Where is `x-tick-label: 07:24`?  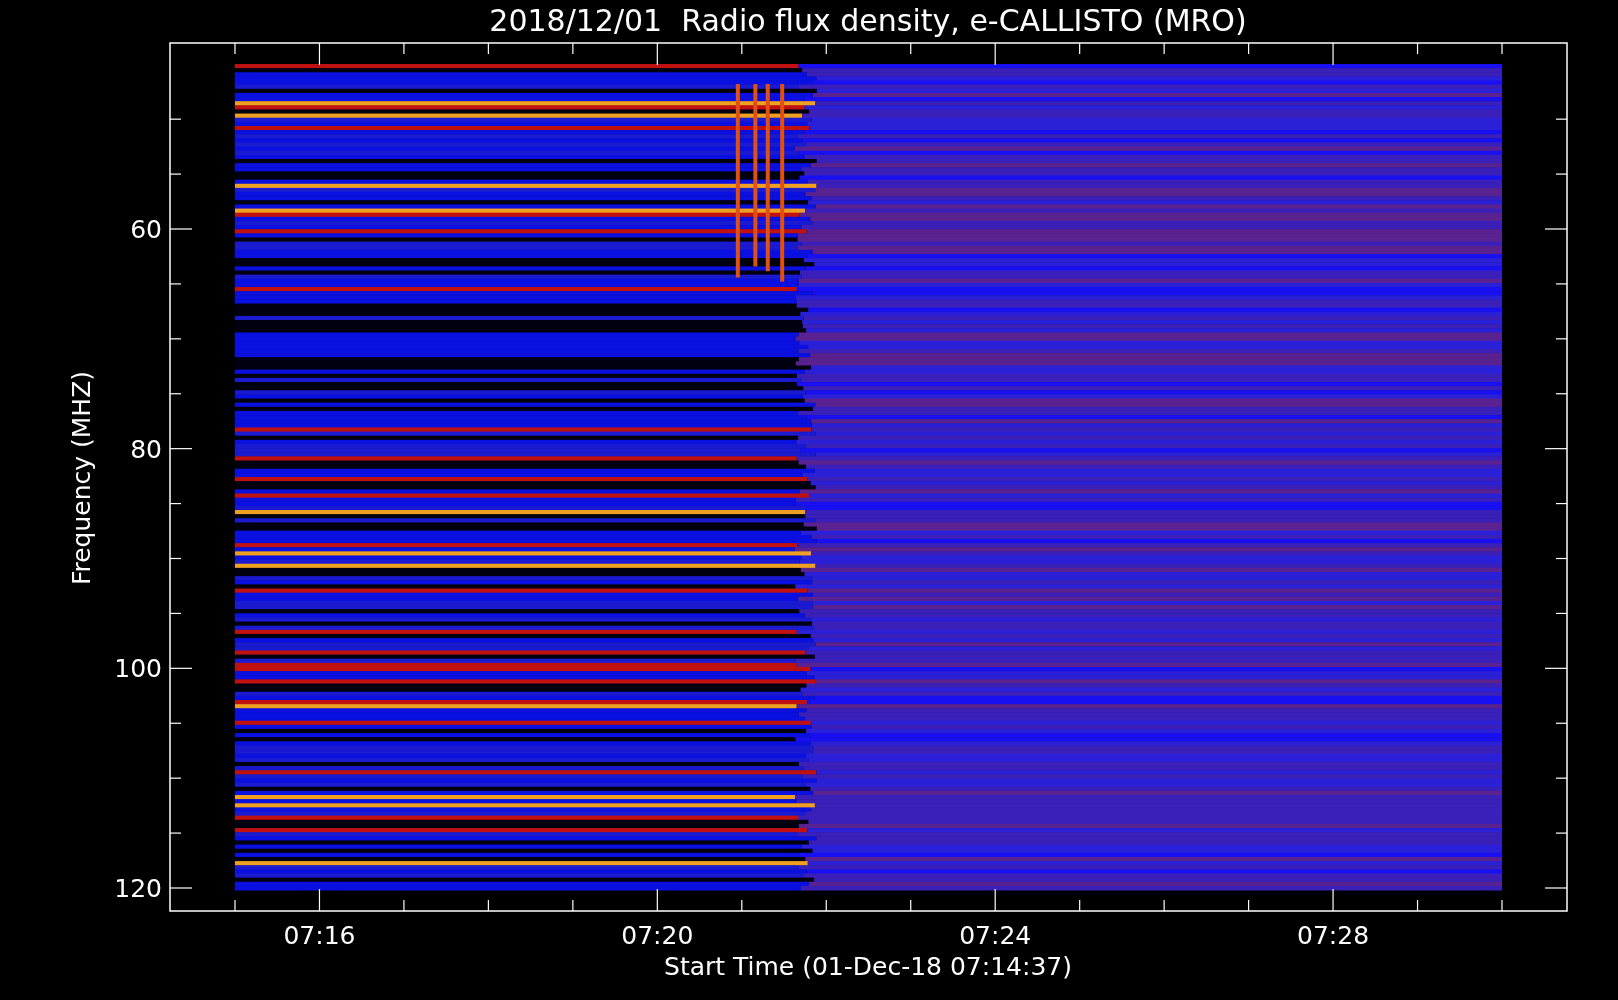
x-tick-label: 07:24 is located at coordinates (995, 935).